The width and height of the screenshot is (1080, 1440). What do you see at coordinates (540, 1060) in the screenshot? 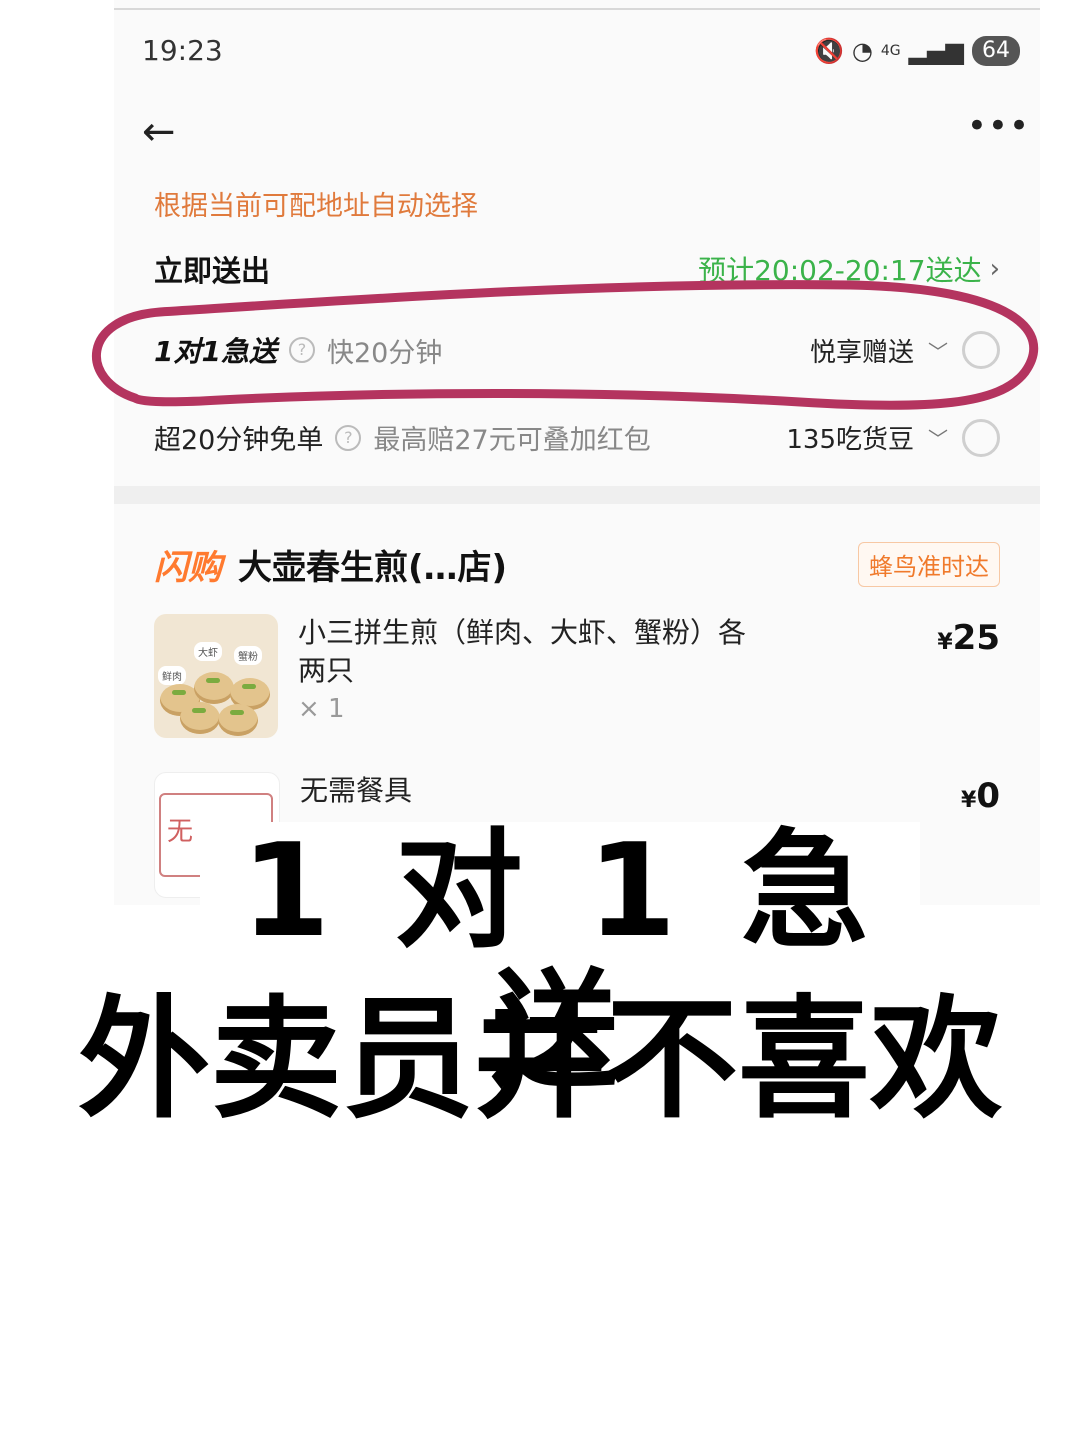
I see `overlay-subheadline: 外卖员并不喜欢` at bounding box center [540, 1060].